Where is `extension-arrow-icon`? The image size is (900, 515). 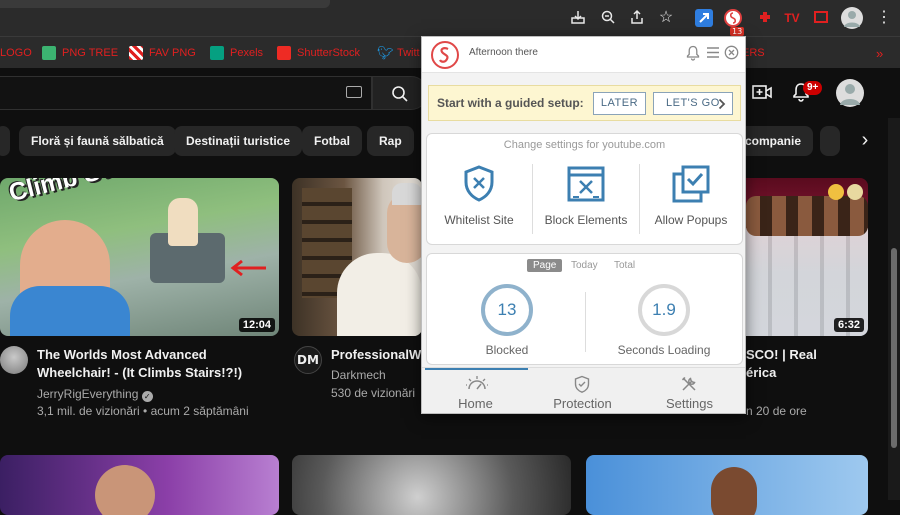
extension-arrow-icon is located at coordinates (704, 18).